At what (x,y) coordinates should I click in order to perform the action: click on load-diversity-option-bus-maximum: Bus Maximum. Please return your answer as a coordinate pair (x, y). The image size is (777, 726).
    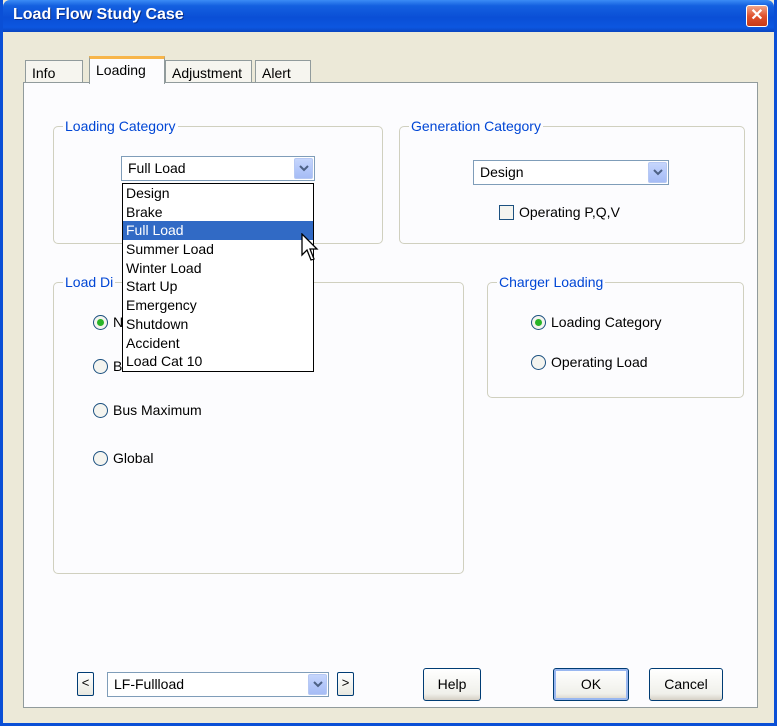
    Looking at the image, I should click on (147, 410).